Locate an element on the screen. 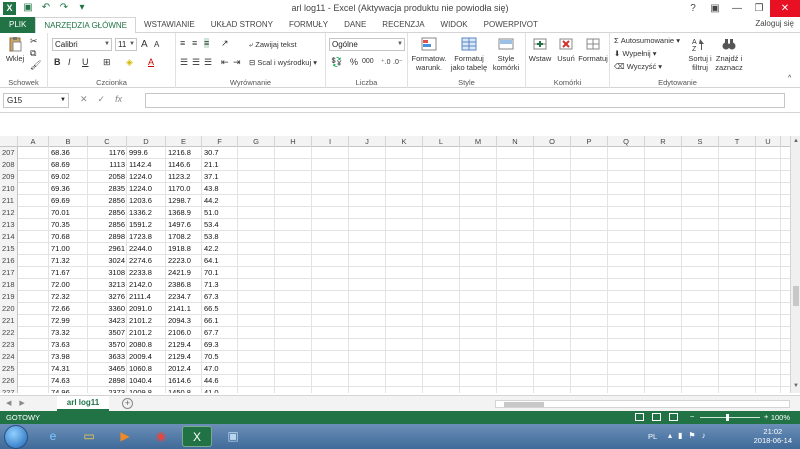 This screenshot has width=800, height=449. decrease-decimal-icon: .0⁻ is located at coordinates (398, 62).